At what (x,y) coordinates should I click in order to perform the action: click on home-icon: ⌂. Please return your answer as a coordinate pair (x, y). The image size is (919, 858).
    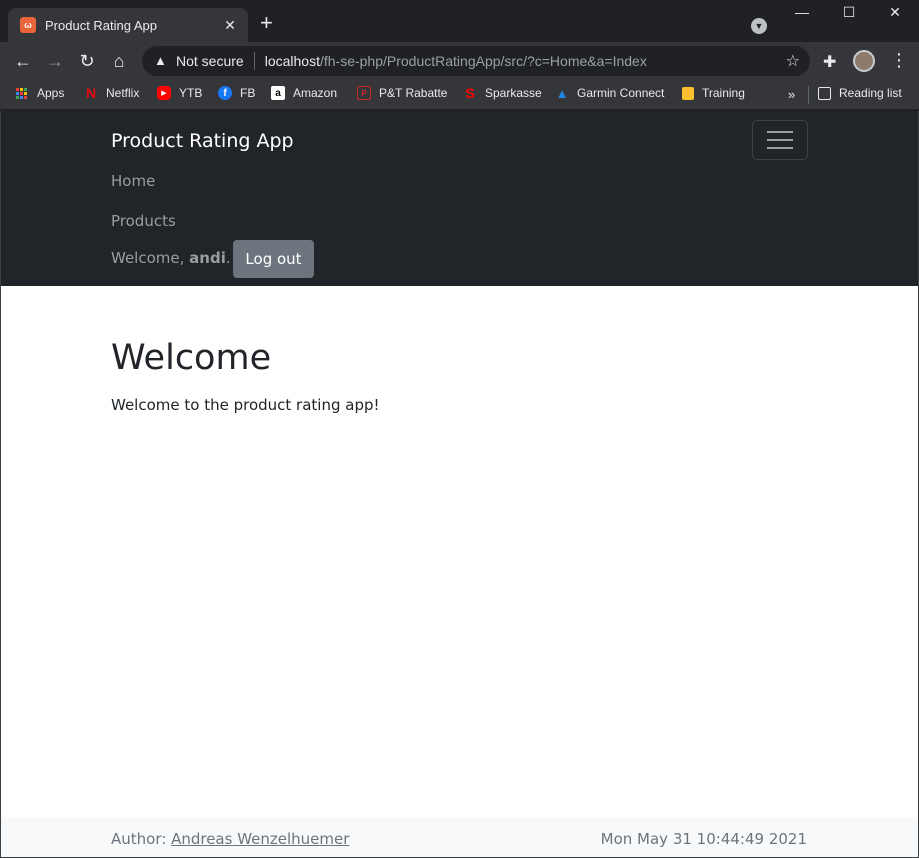
    Looking at the image, I should click on (119, 61).